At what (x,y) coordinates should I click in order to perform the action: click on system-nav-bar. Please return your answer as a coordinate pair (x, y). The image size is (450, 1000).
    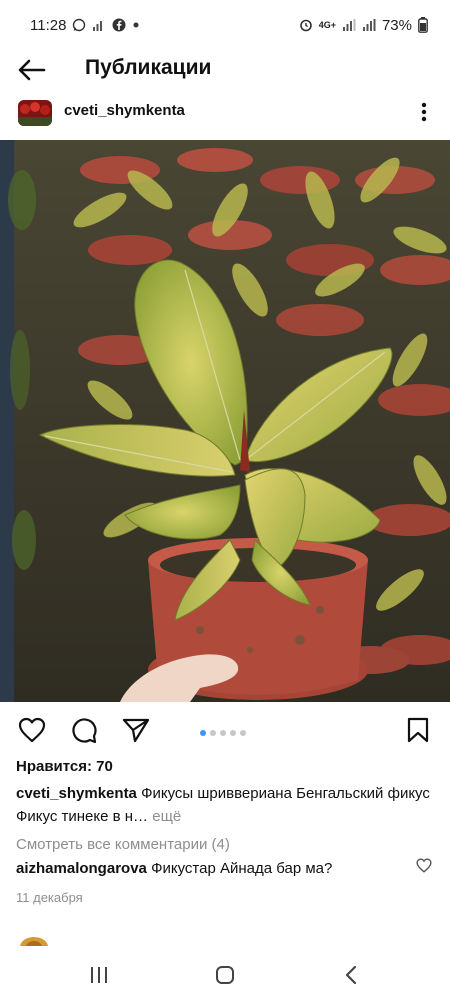
    Looking at the image, I should click on (225, 975).